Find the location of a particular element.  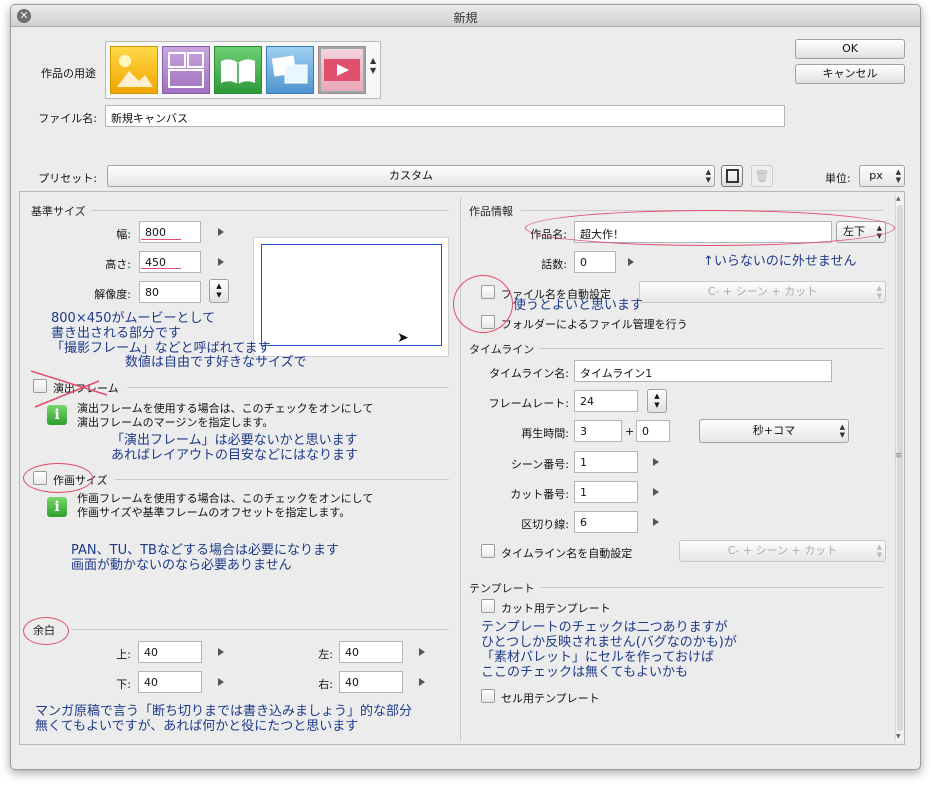

height-label: 高さ: is located at coordinates (118, 264).